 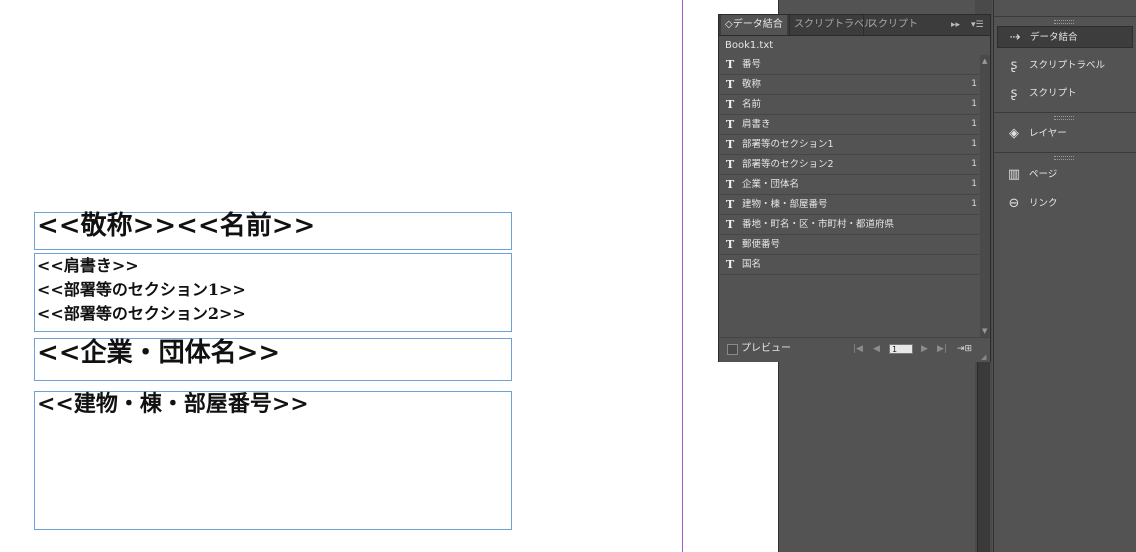 I want to click on list-item: T 番号, so click(x=849, y=65).